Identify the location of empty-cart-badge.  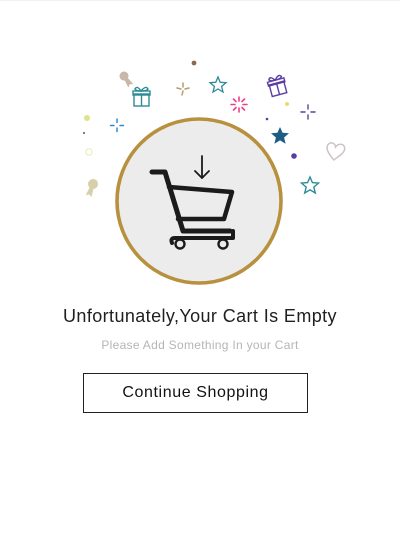
(199, 201).